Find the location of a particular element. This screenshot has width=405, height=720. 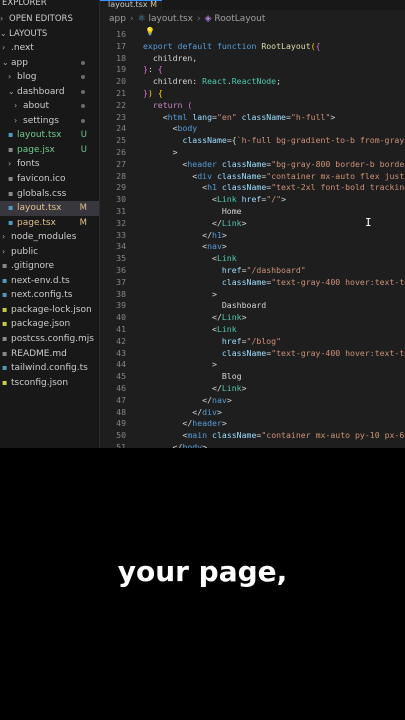

tree-item: ▪ tailwind.config.ts is located at coordinates (49, 368).